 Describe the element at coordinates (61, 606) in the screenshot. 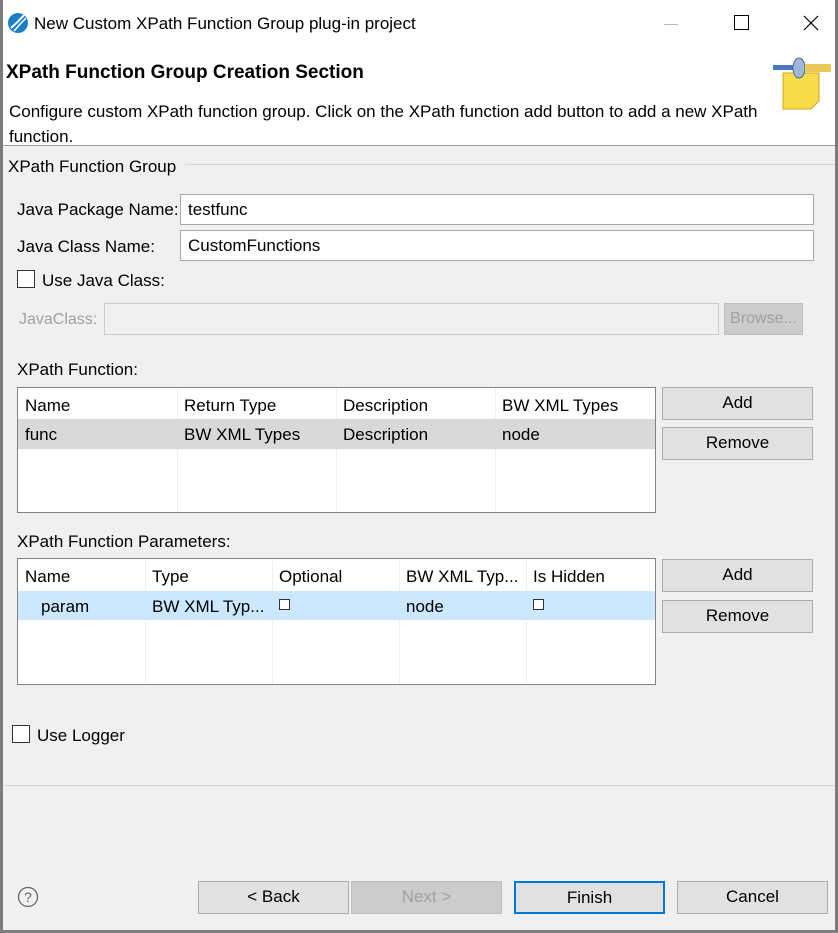

I see `param-name-cell: param` at that location.